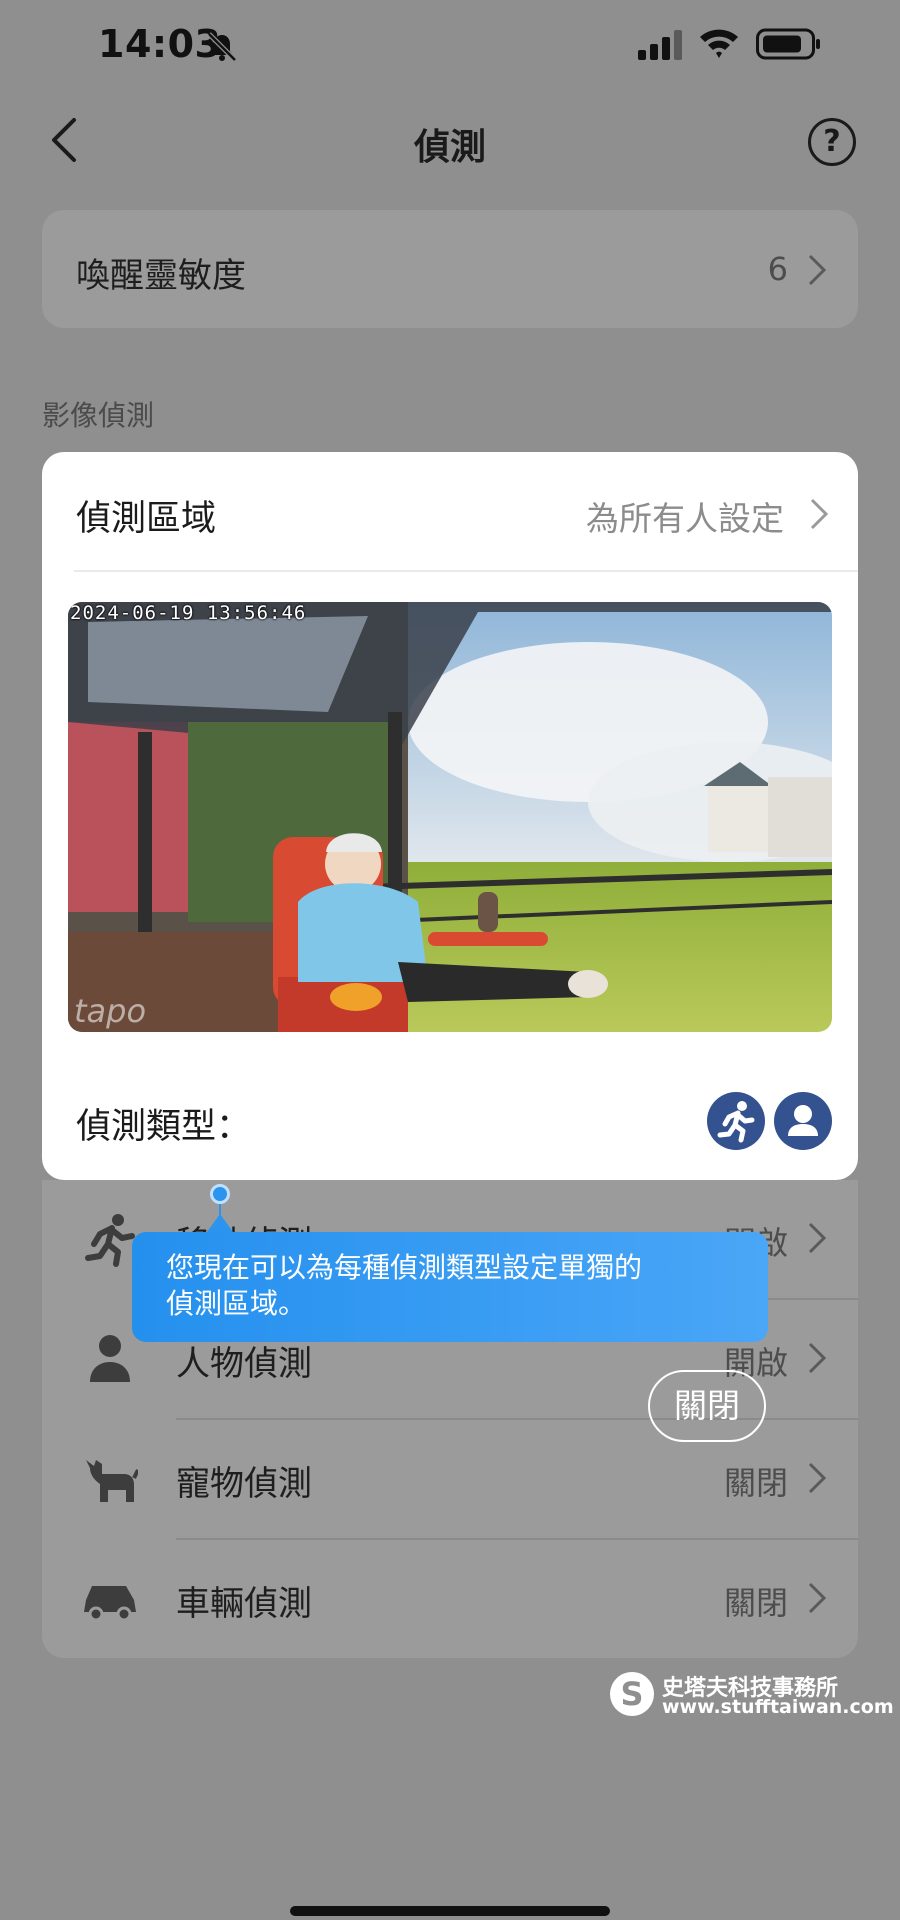  What do you see at coordinates (146, 519) in the screenshot?
I see `detection-zone-title: 偵測區域` at bounding box center [146, 519].